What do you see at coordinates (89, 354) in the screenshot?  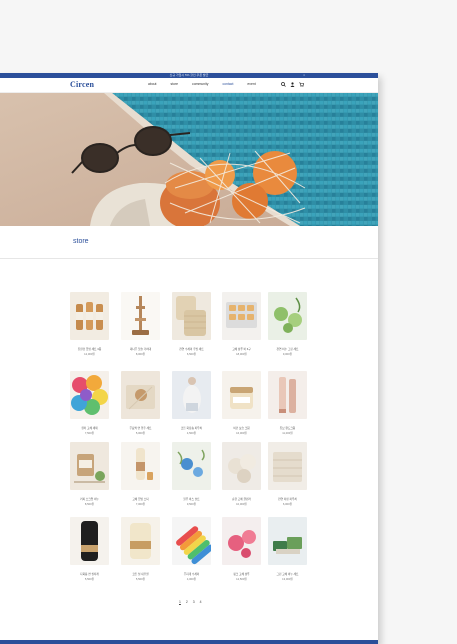 I see `product-price: 12,000원` at bounding box center [89, 354].